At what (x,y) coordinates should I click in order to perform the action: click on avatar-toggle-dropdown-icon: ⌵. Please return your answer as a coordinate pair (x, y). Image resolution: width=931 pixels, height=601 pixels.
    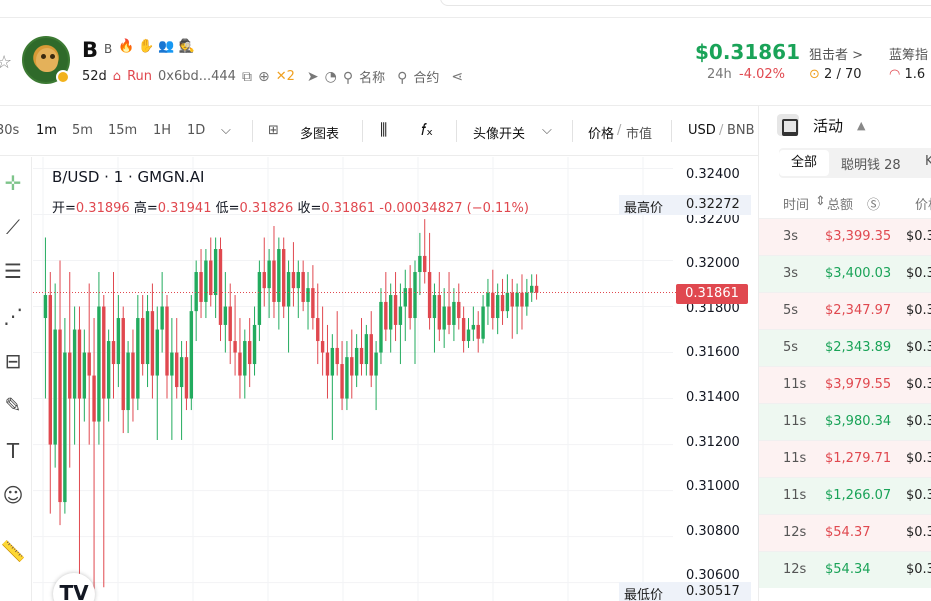
    Looking at the image, I should click on (547, 130).